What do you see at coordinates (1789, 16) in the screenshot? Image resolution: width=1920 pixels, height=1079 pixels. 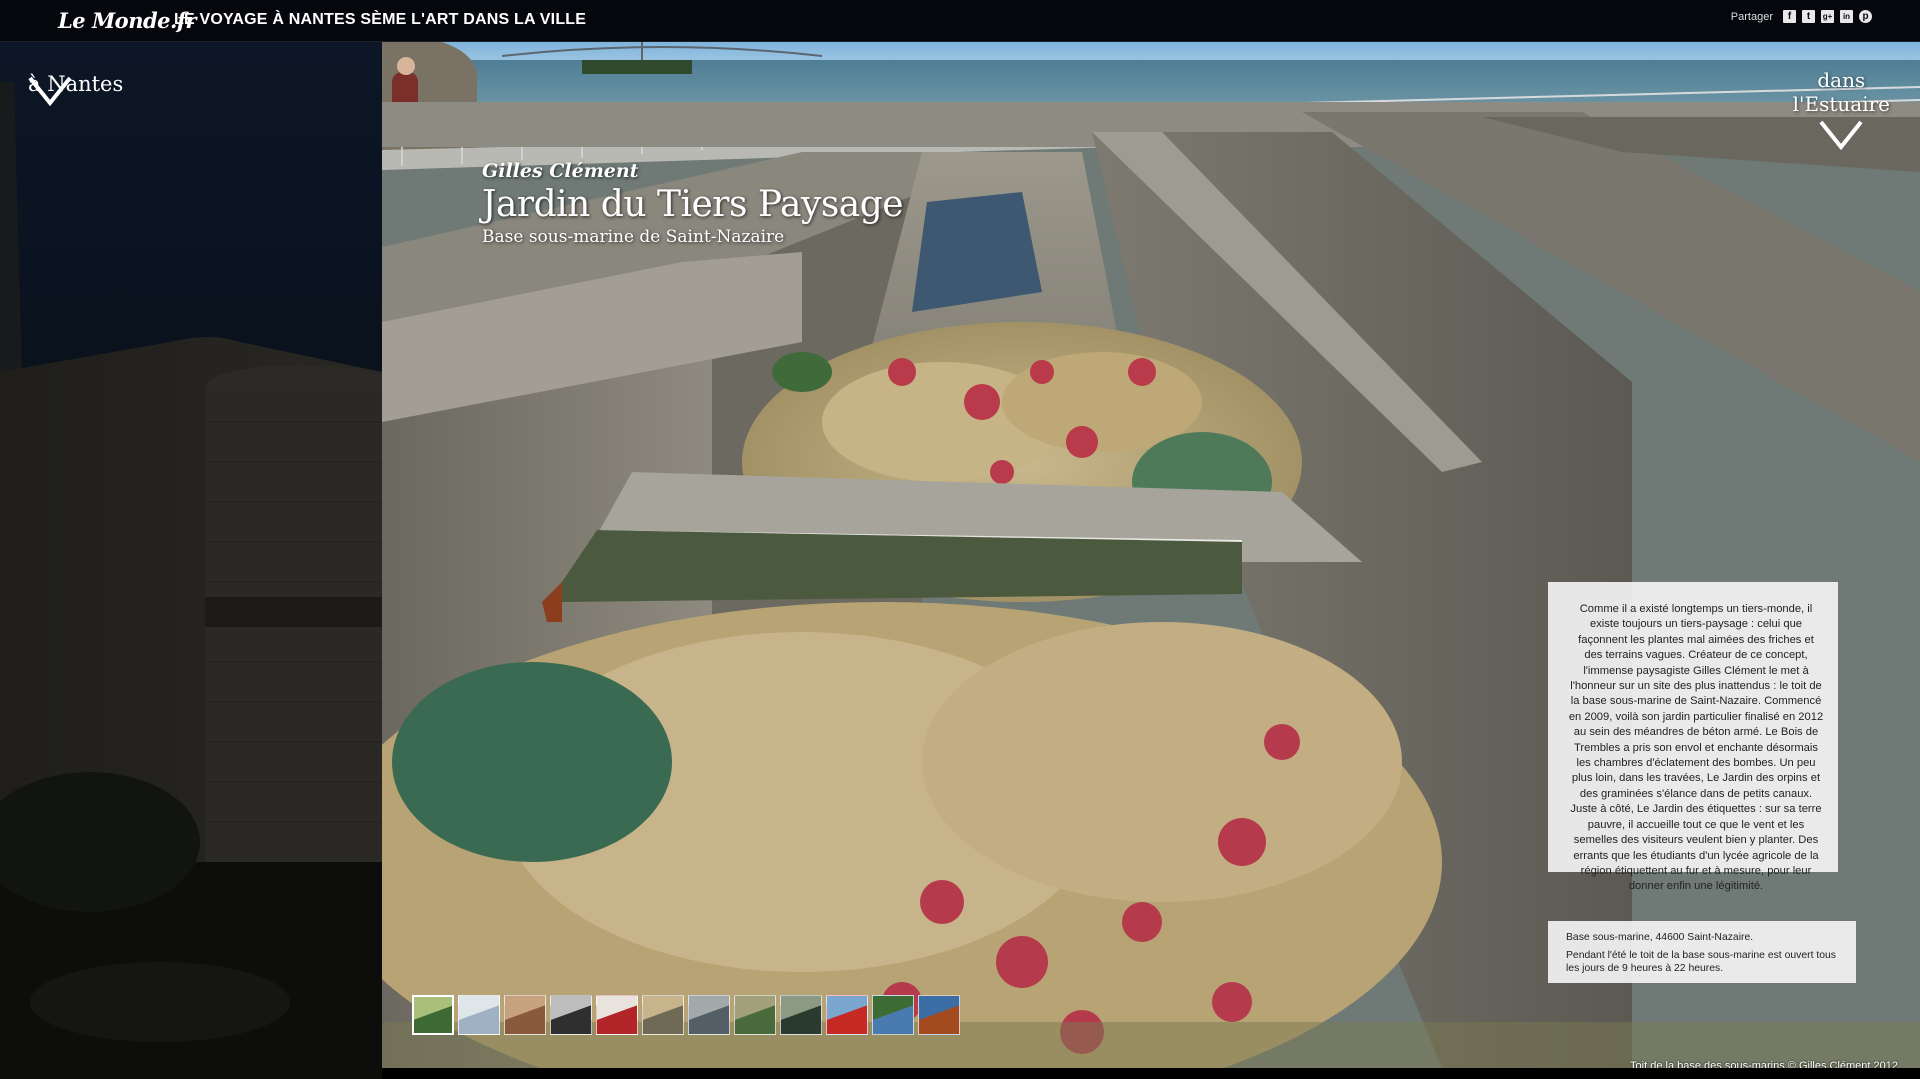 I see `facebook-icon: f` at bounding box center [1789, 16].